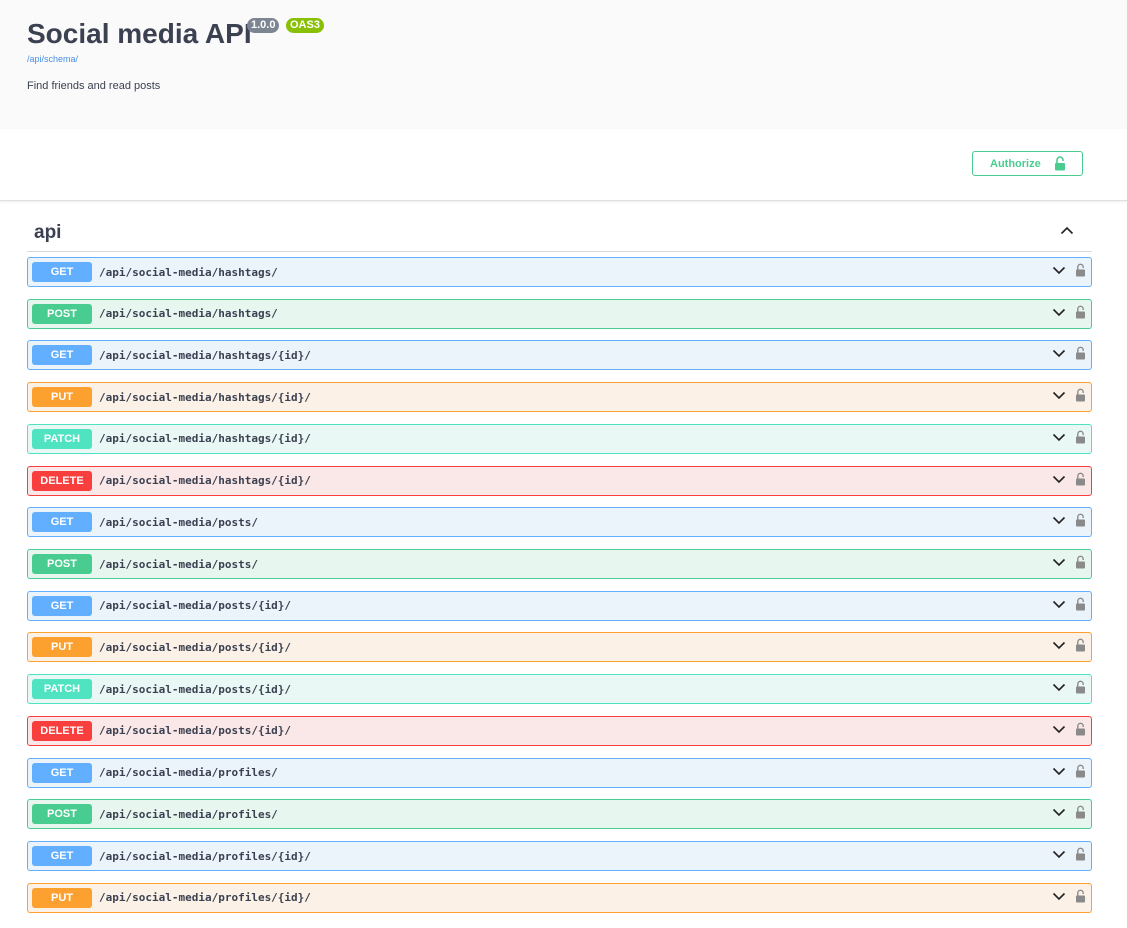 Image resolution: width=1127 pixels, height=928 pixels. I want to click on operation-row: PUT/api/social-media/hashtags/{id}/, so click(559, 397).